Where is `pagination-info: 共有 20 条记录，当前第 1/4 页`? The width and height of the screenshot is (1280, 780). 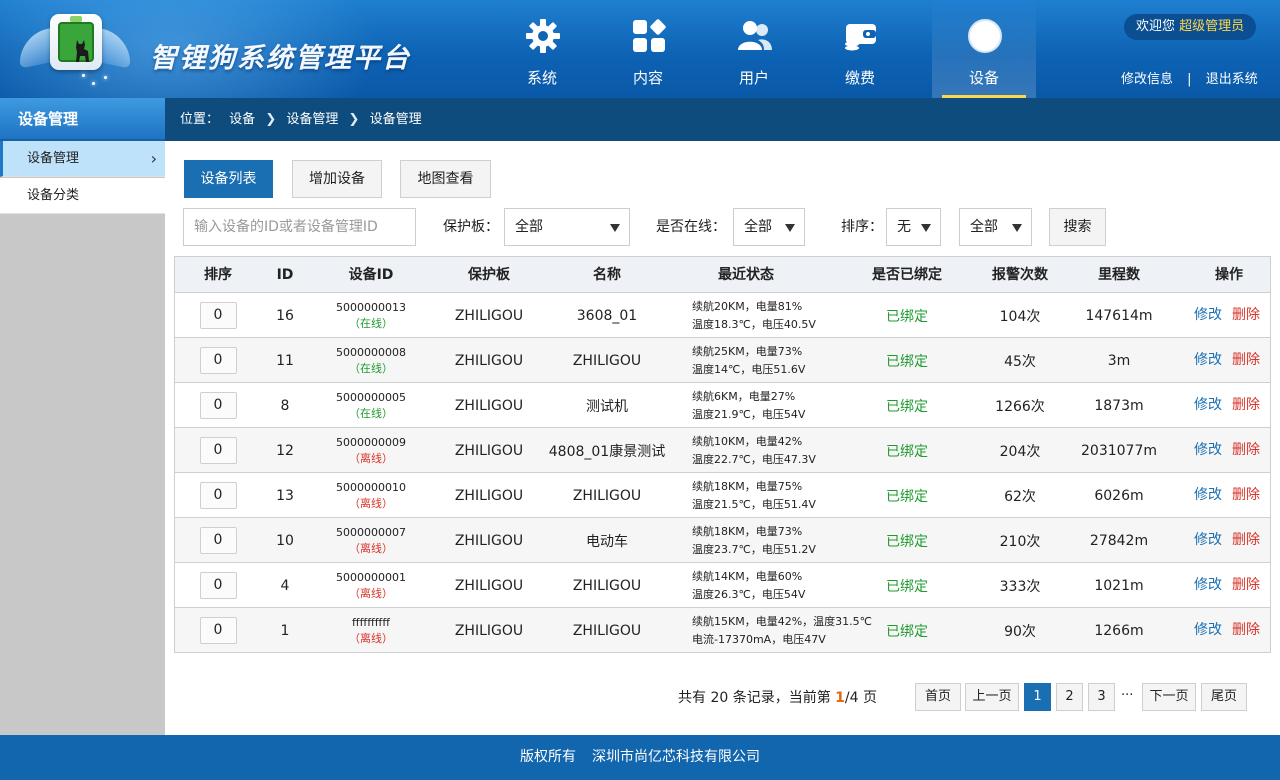 pagination-info: 共有 20 条记录，当前第 1/4 页 is located at coordinates (777, 698).